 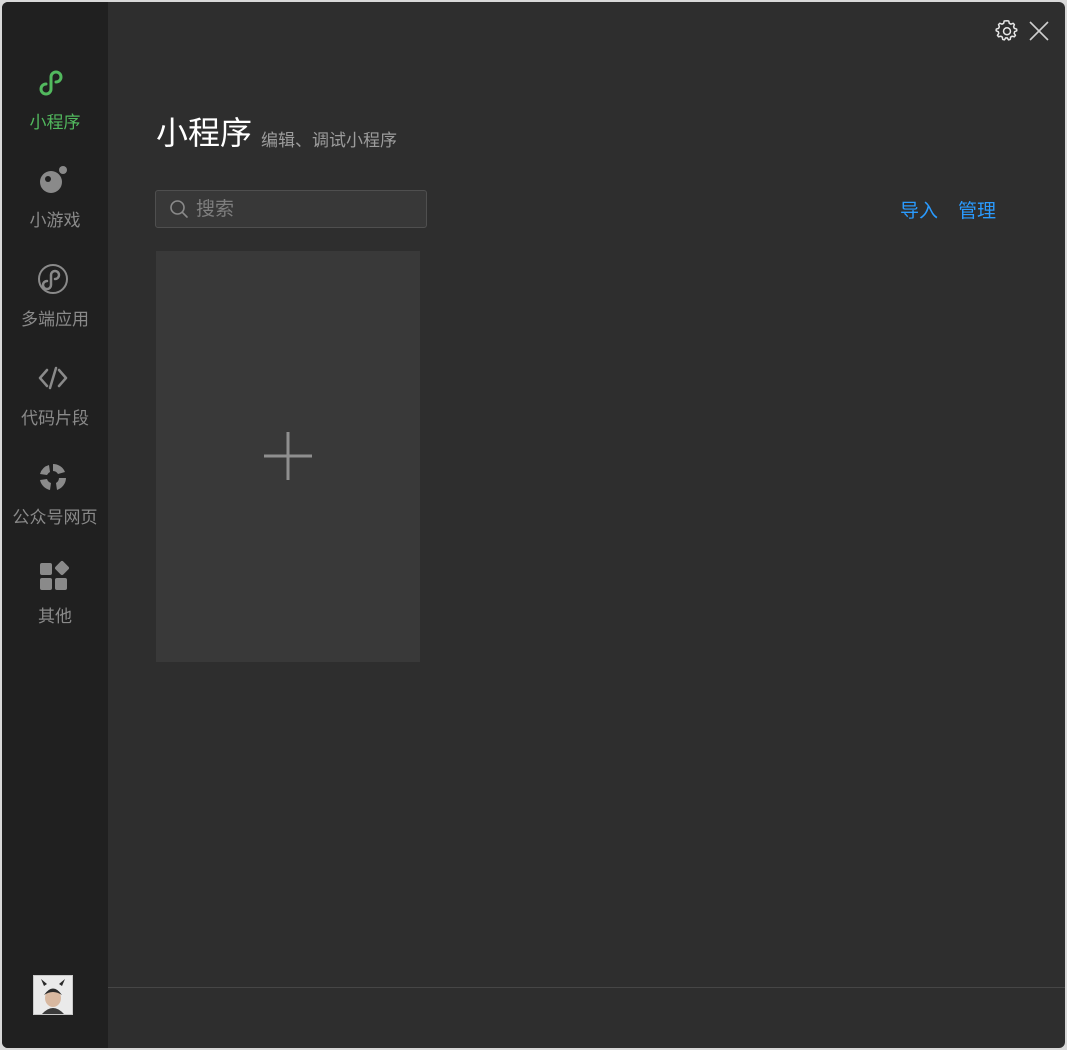 What do you see at coordinates (53, 180) in the screenshot?
I see `mini-game-icon` at bounding box center [53, 180].